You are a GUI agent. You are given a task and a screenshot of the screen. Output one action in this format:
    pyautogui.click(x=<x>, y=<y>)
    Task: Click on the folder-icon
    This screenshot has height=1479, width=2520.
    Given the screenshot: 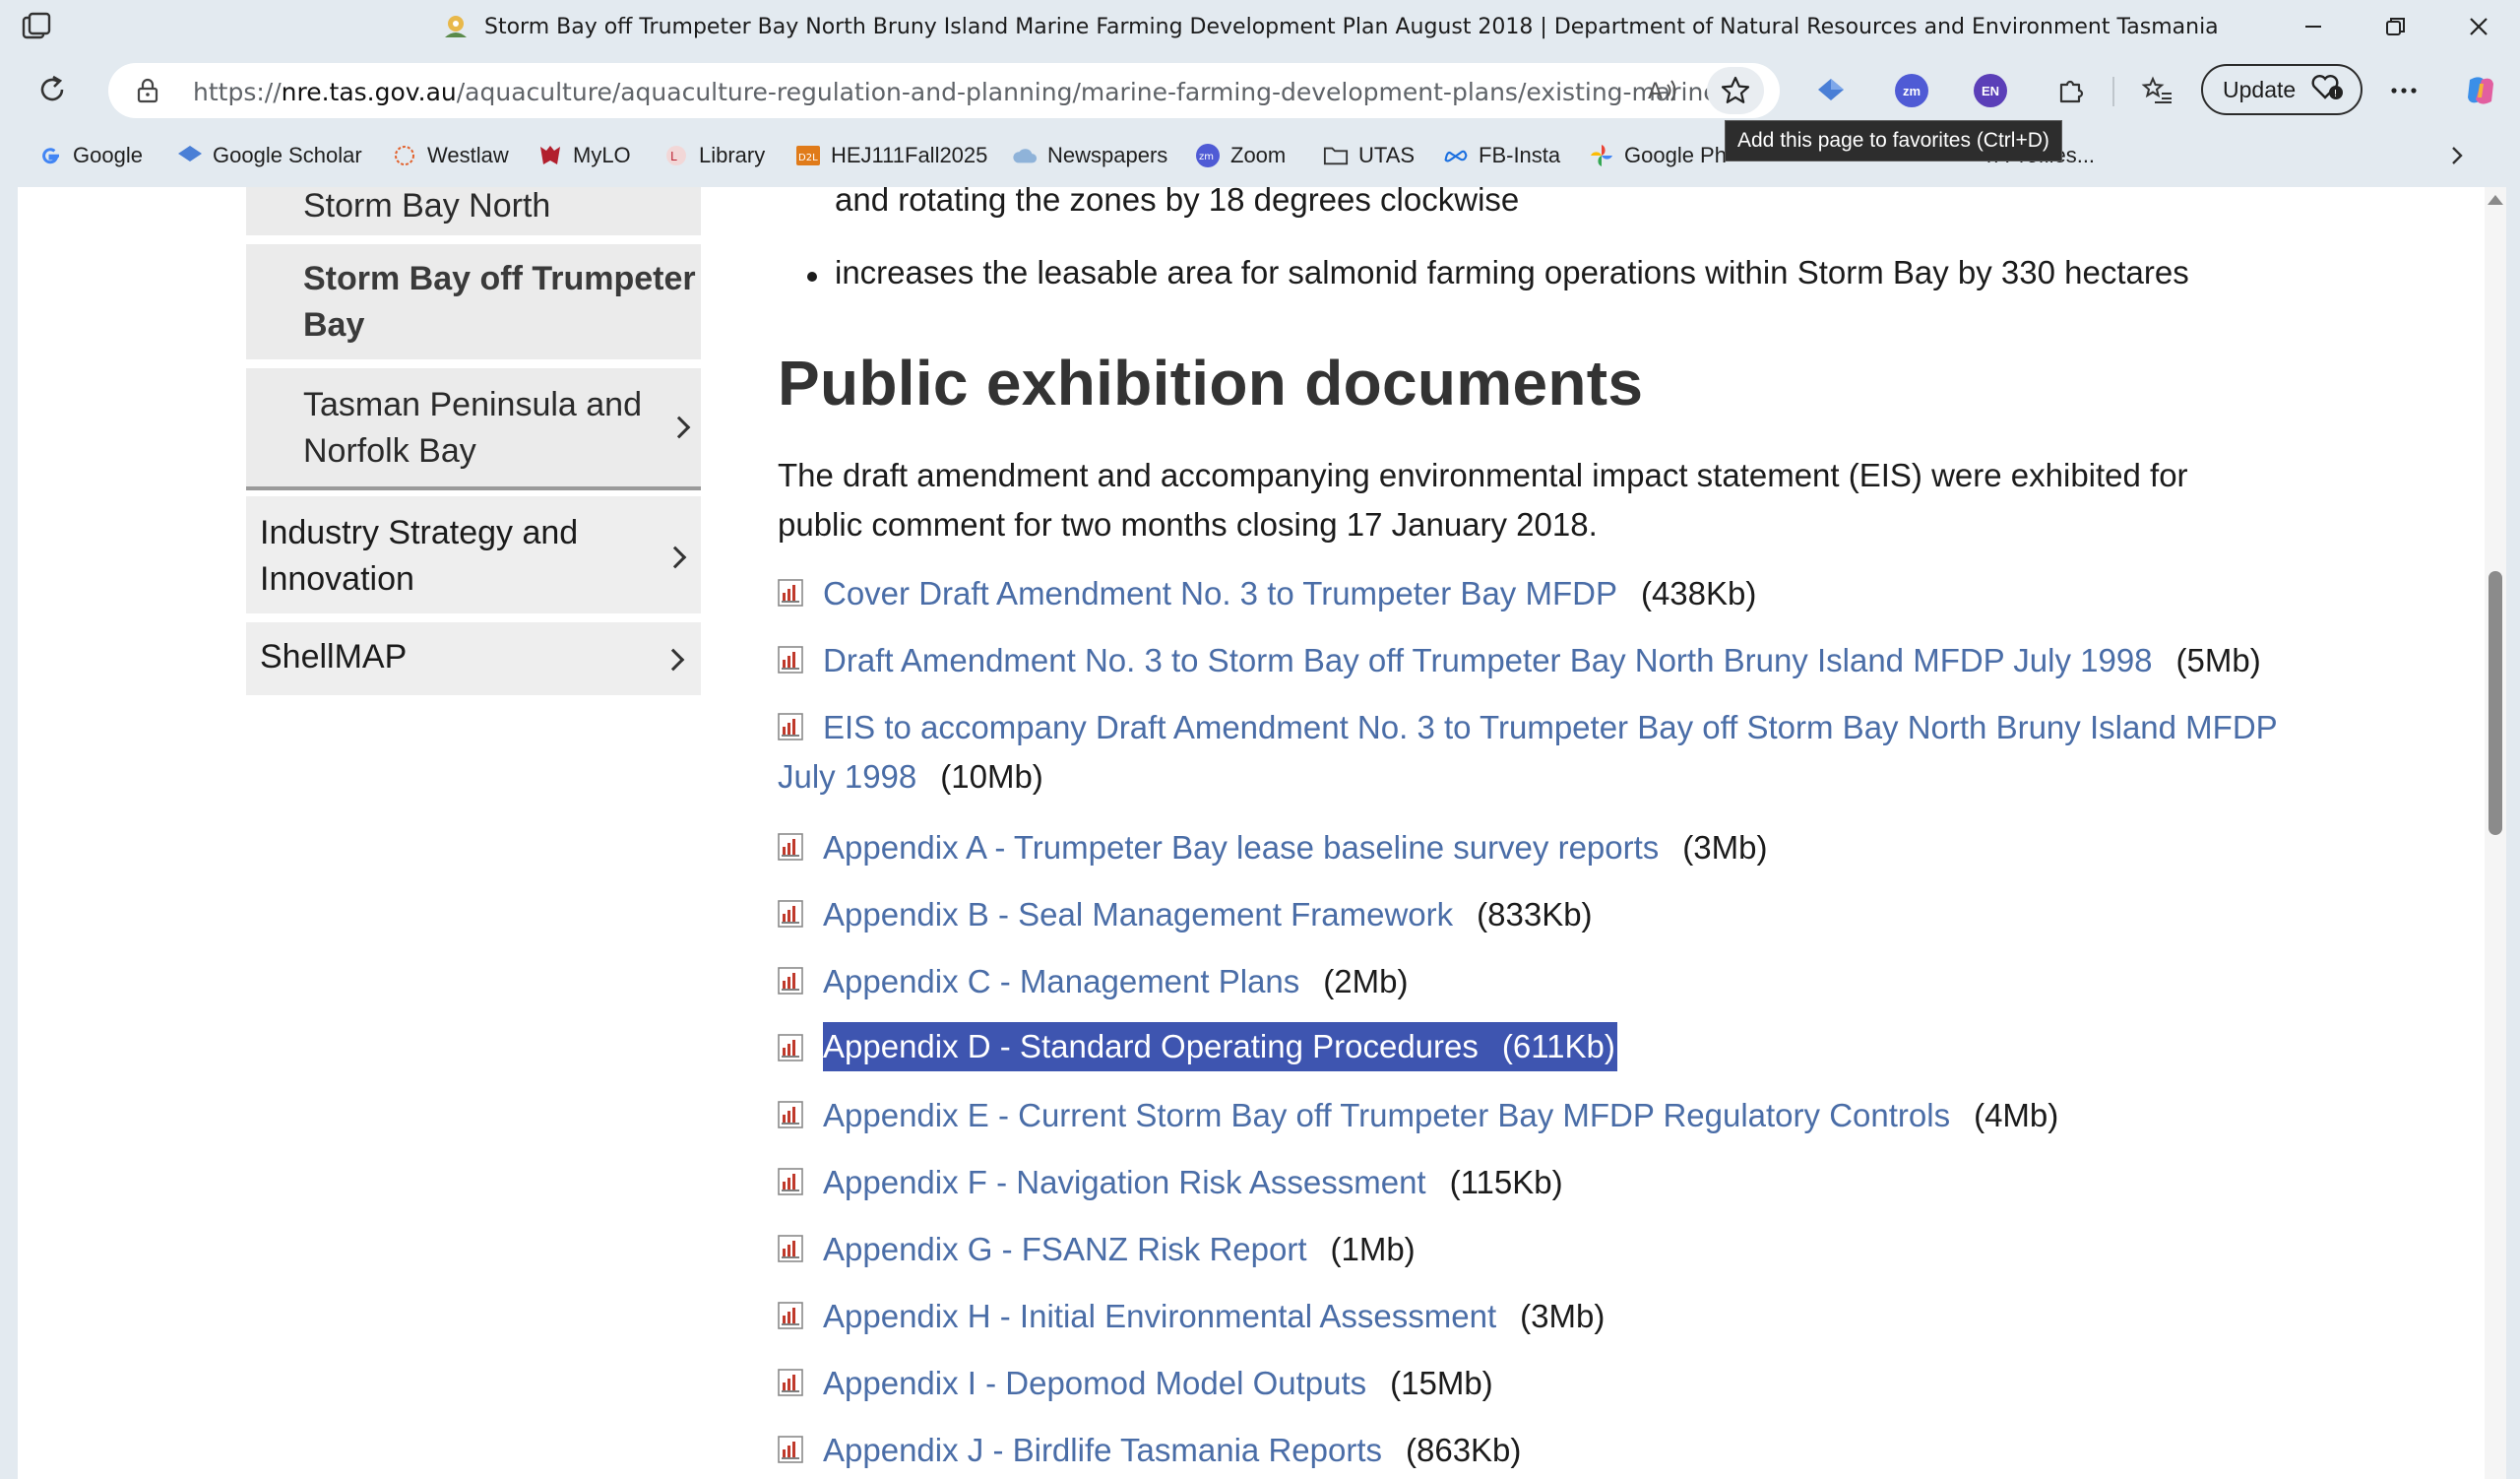 What is the action you would take?
    pyautogui.click(x=1336, y=155)
    